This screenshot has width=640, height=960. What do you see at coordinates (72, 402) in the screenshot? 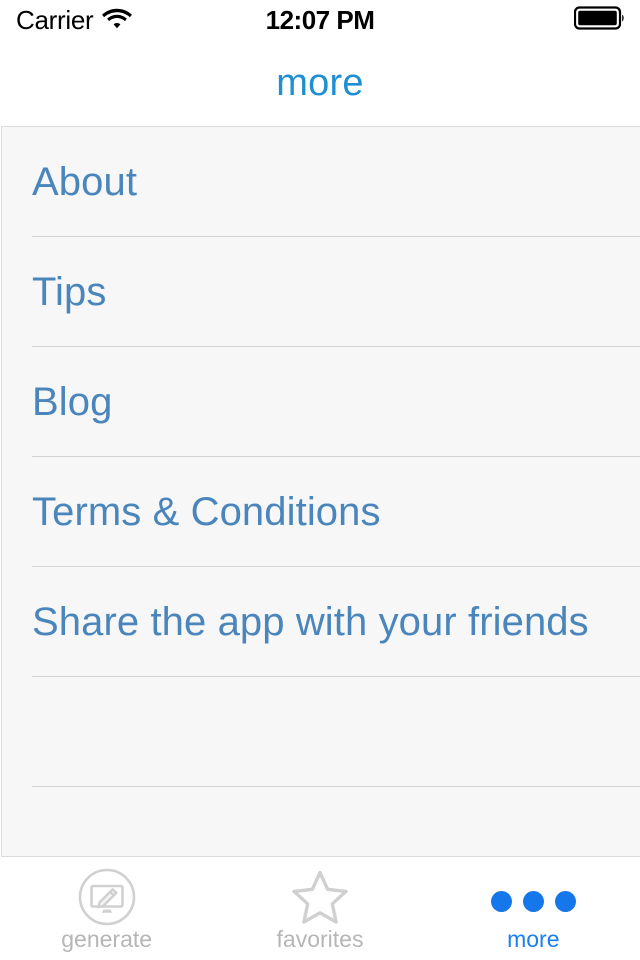
I see `list-item-label: Blog` at bounding box center [72, 402].